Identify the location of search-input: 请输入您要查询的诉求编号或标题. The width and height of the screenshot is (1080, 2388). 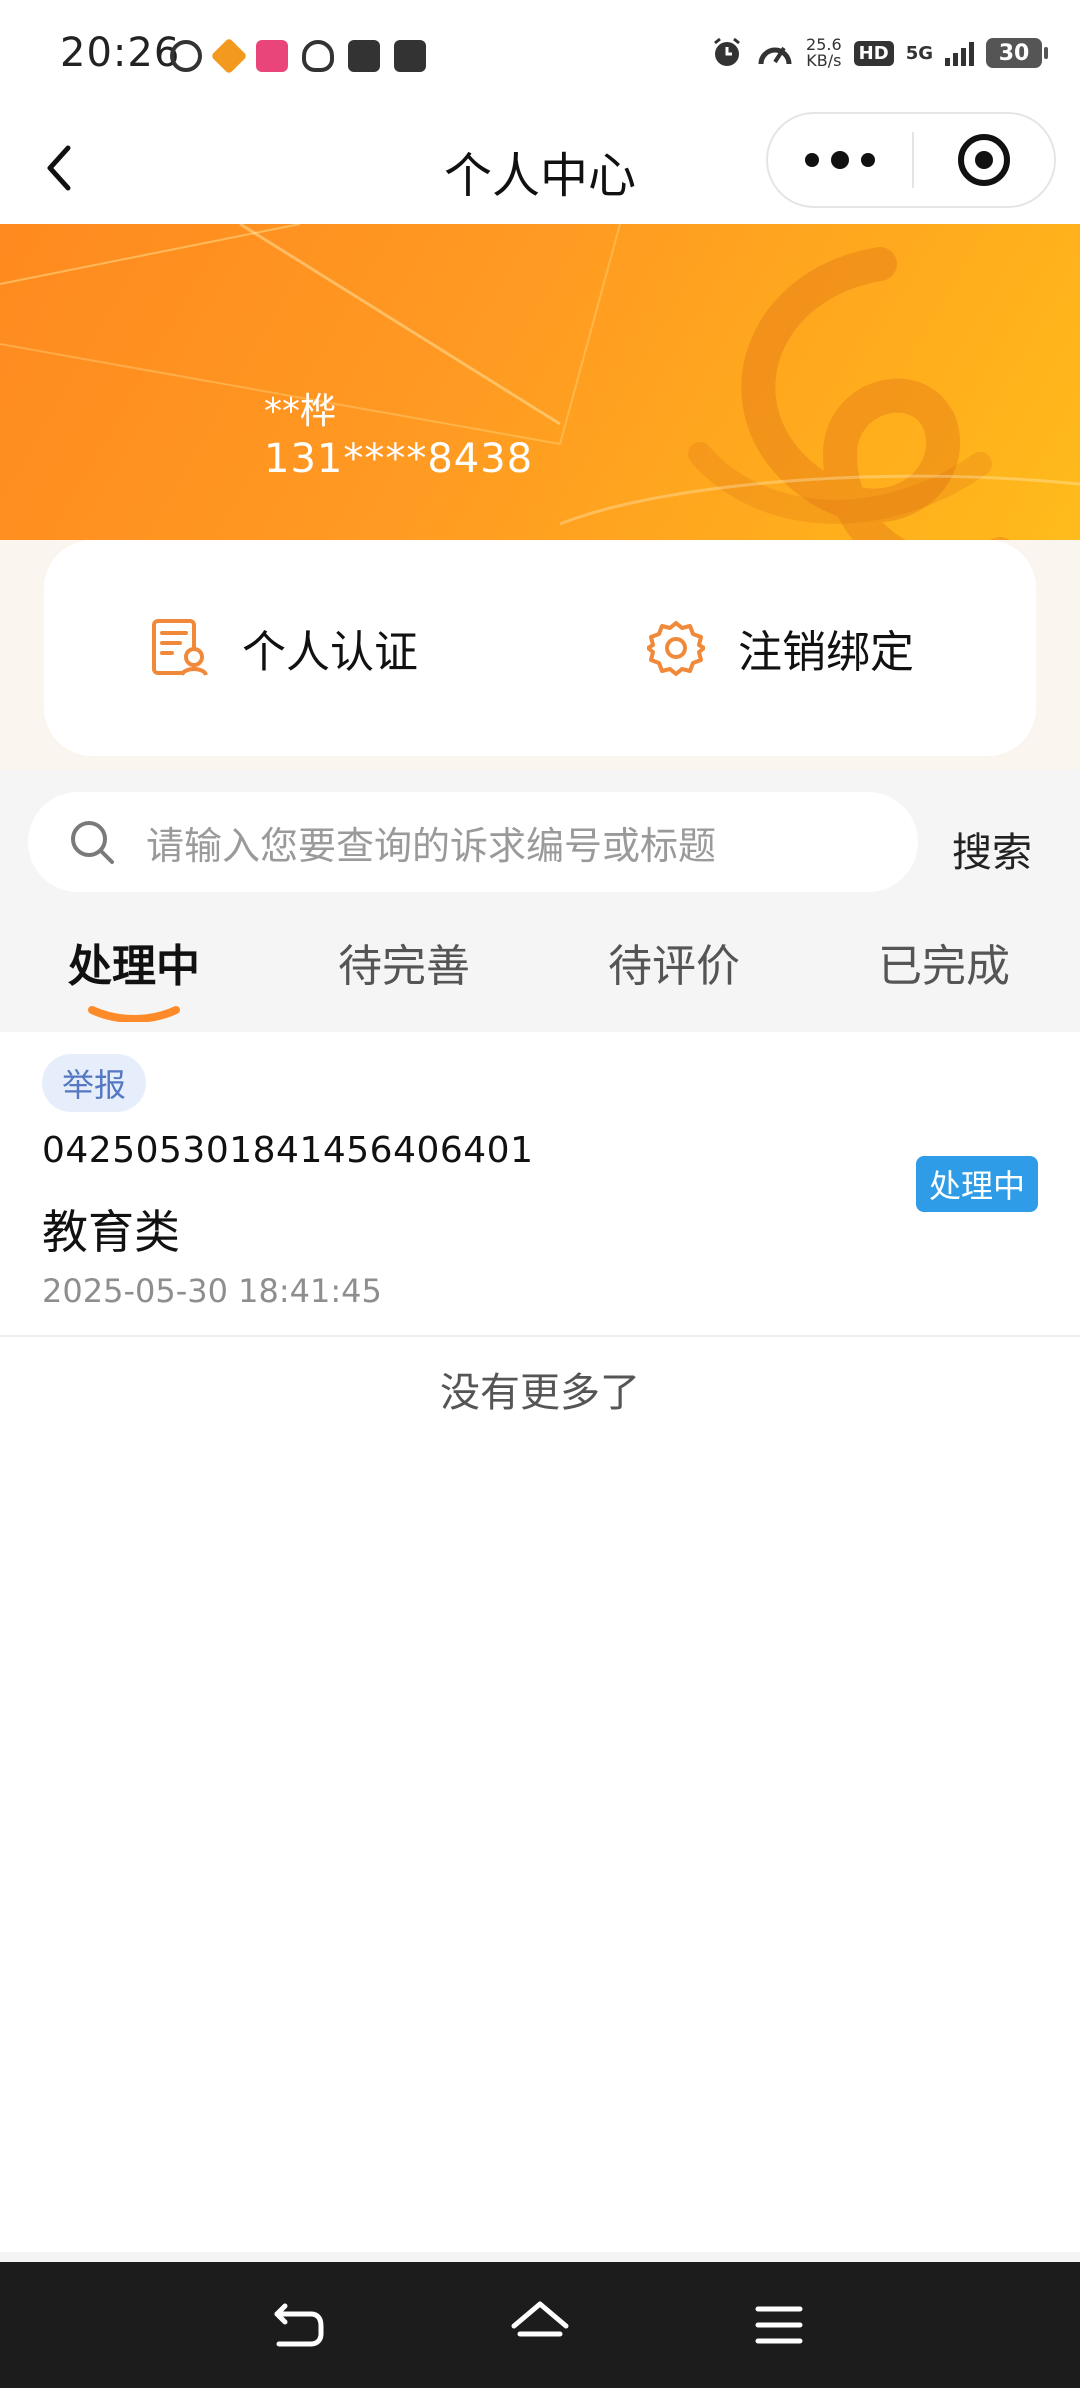
(473, 842).